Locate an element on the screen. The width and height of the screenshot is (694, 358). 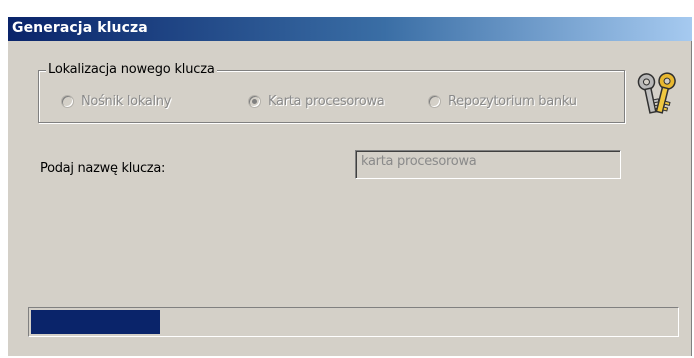
key-name-input: karta procesorowa is located at coordinates (488, 164).